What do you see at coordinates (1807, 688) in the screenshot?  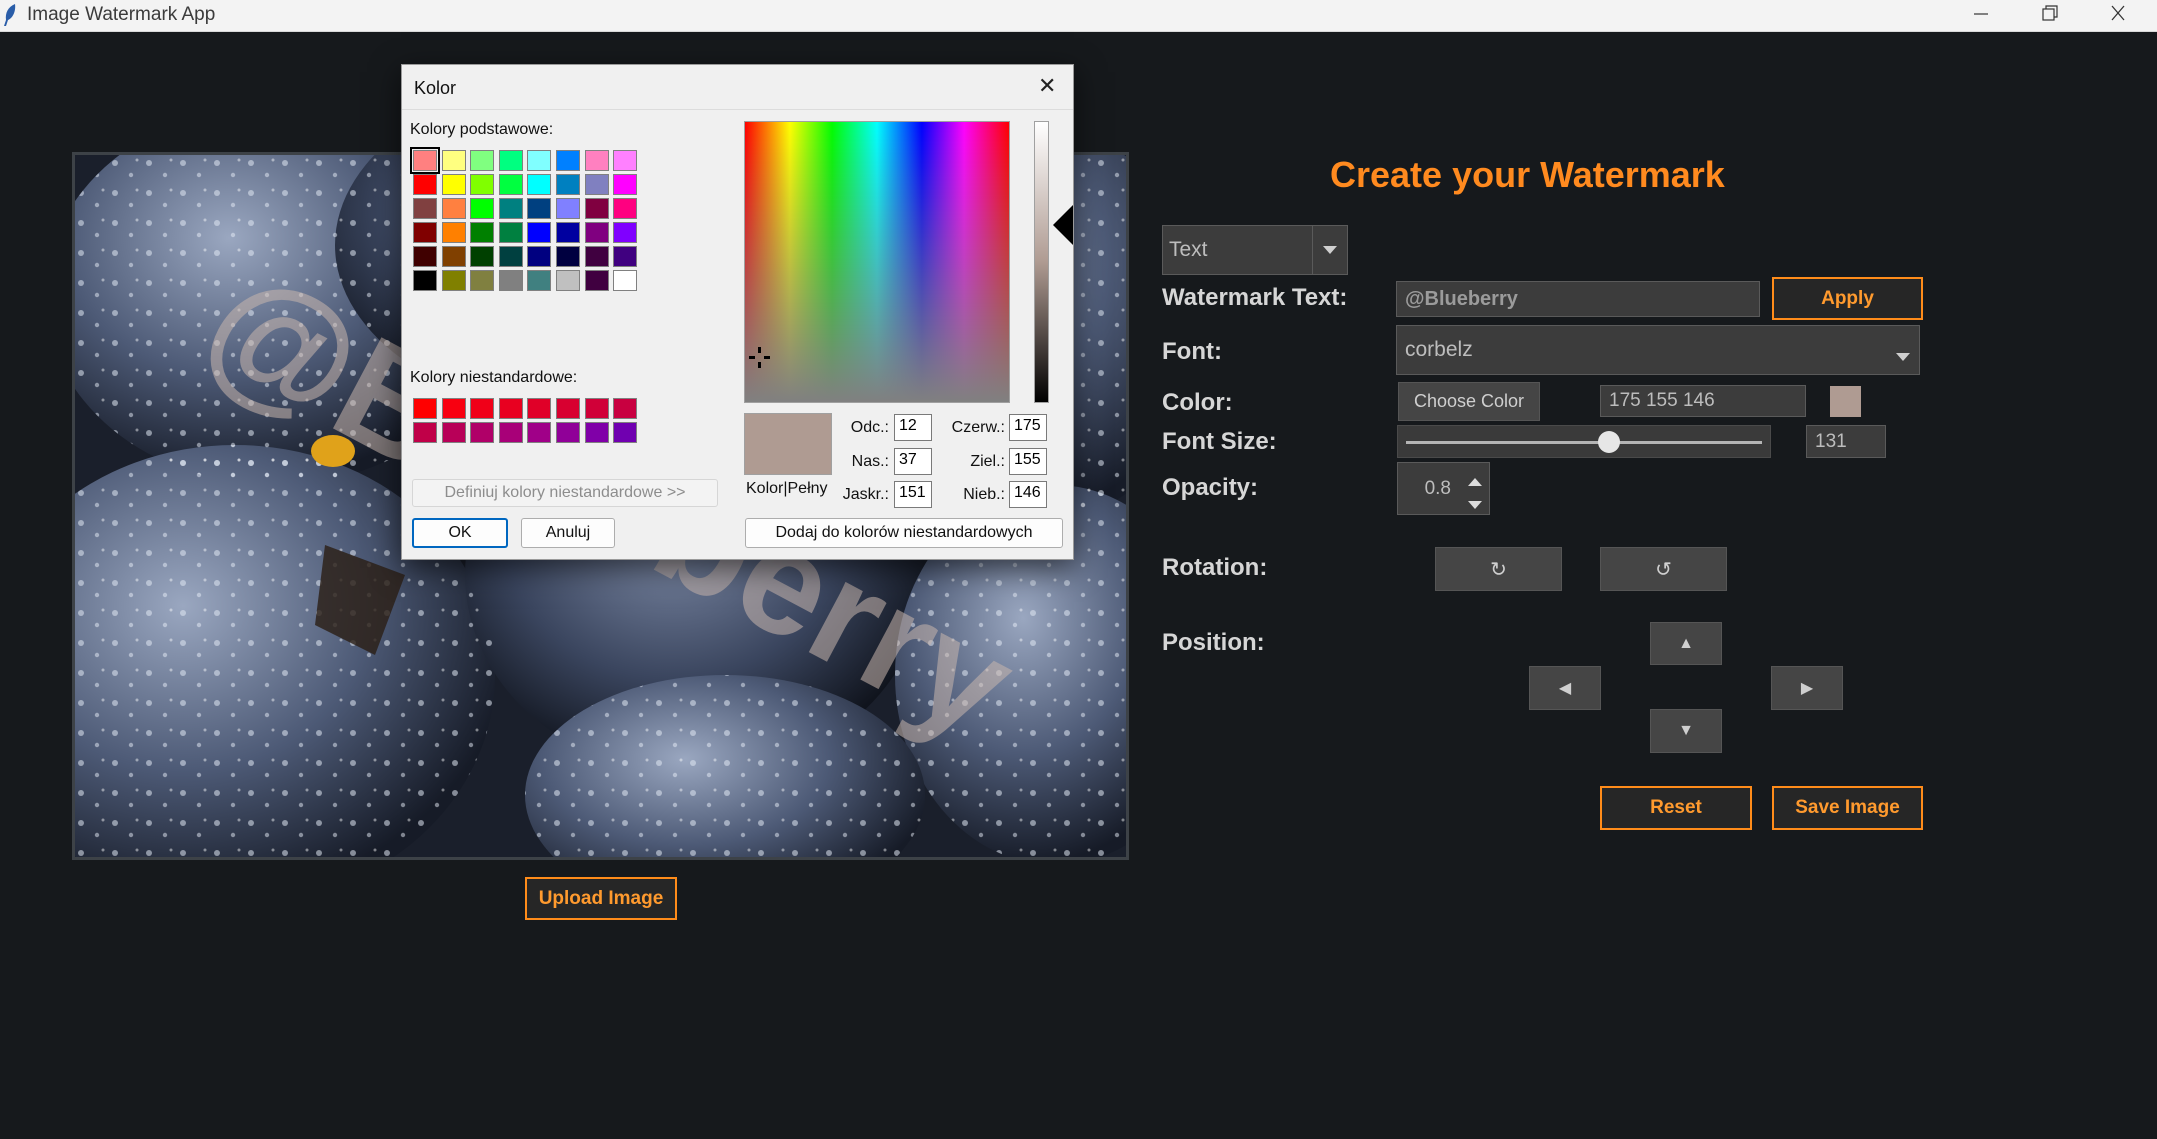 I see `move-right-button: ▶` at bounding box center [1807, 688].